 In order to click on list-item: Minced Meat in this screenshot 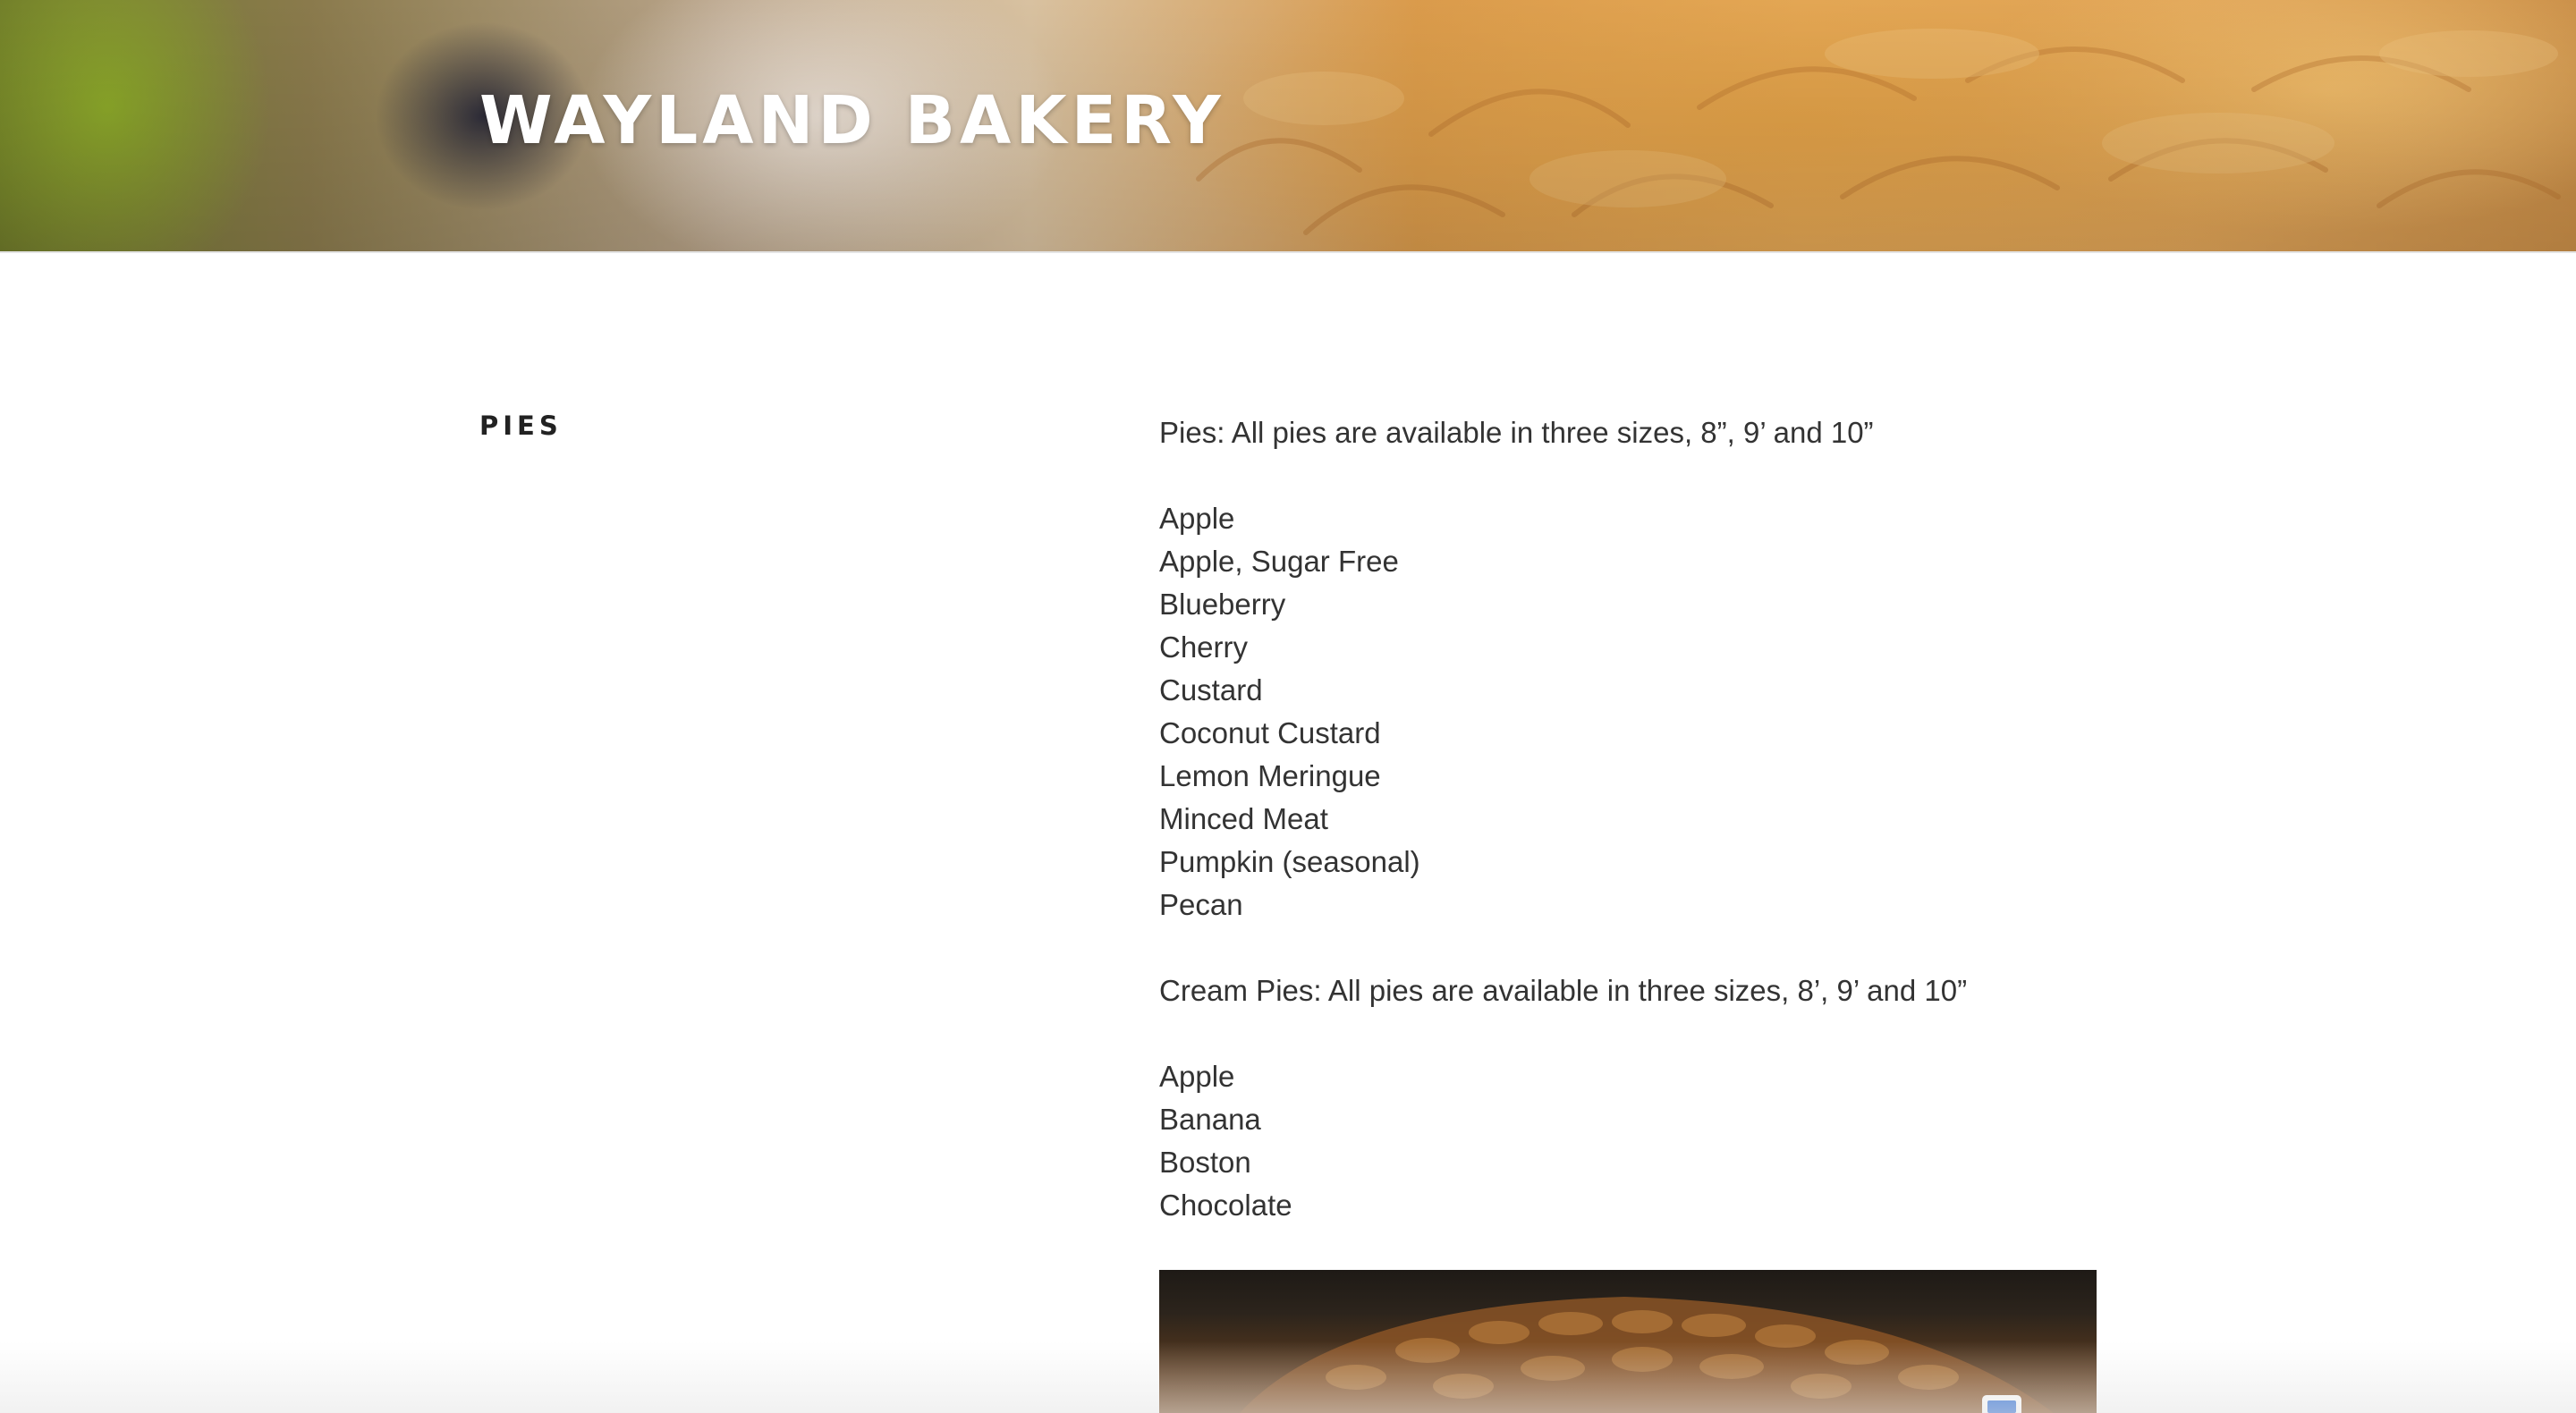, I will do `click(1243, 818)`.